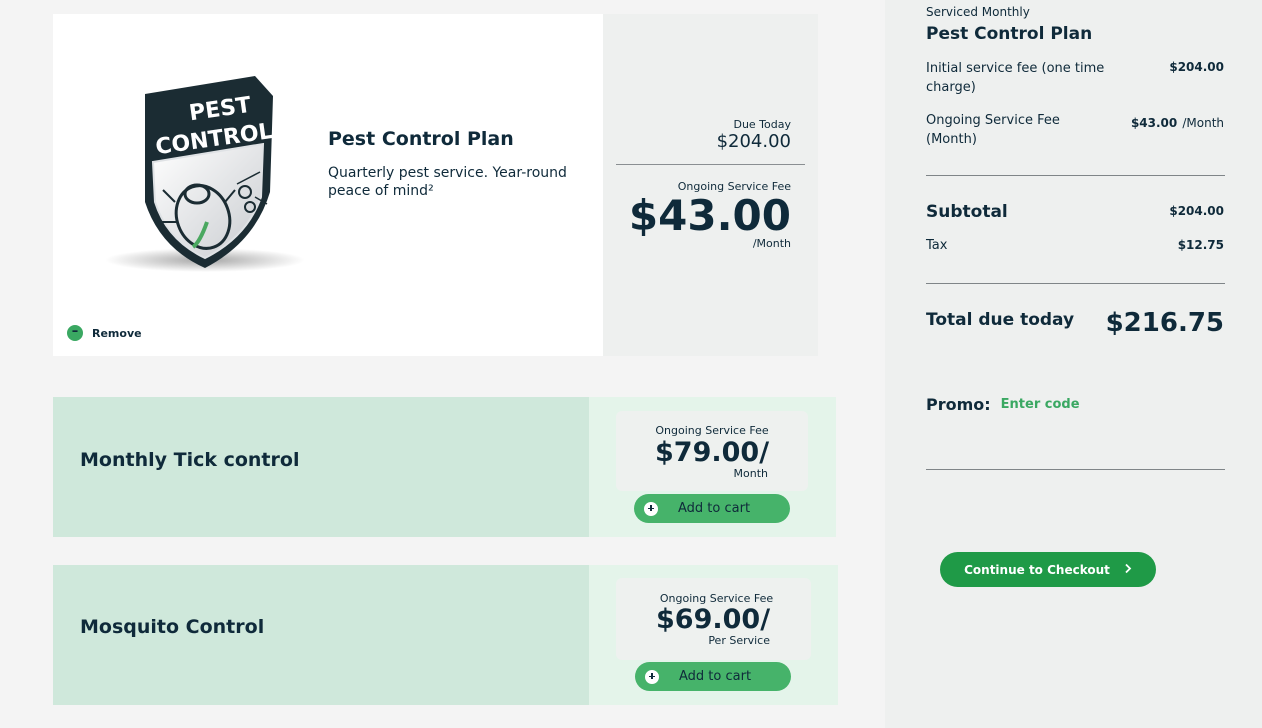 This screenshot has width=1262, height=728. What do you see at coordinates (762, 124) in the screenshot?
I see `due-today-label: Due Today` at bounding box center [762, 124].